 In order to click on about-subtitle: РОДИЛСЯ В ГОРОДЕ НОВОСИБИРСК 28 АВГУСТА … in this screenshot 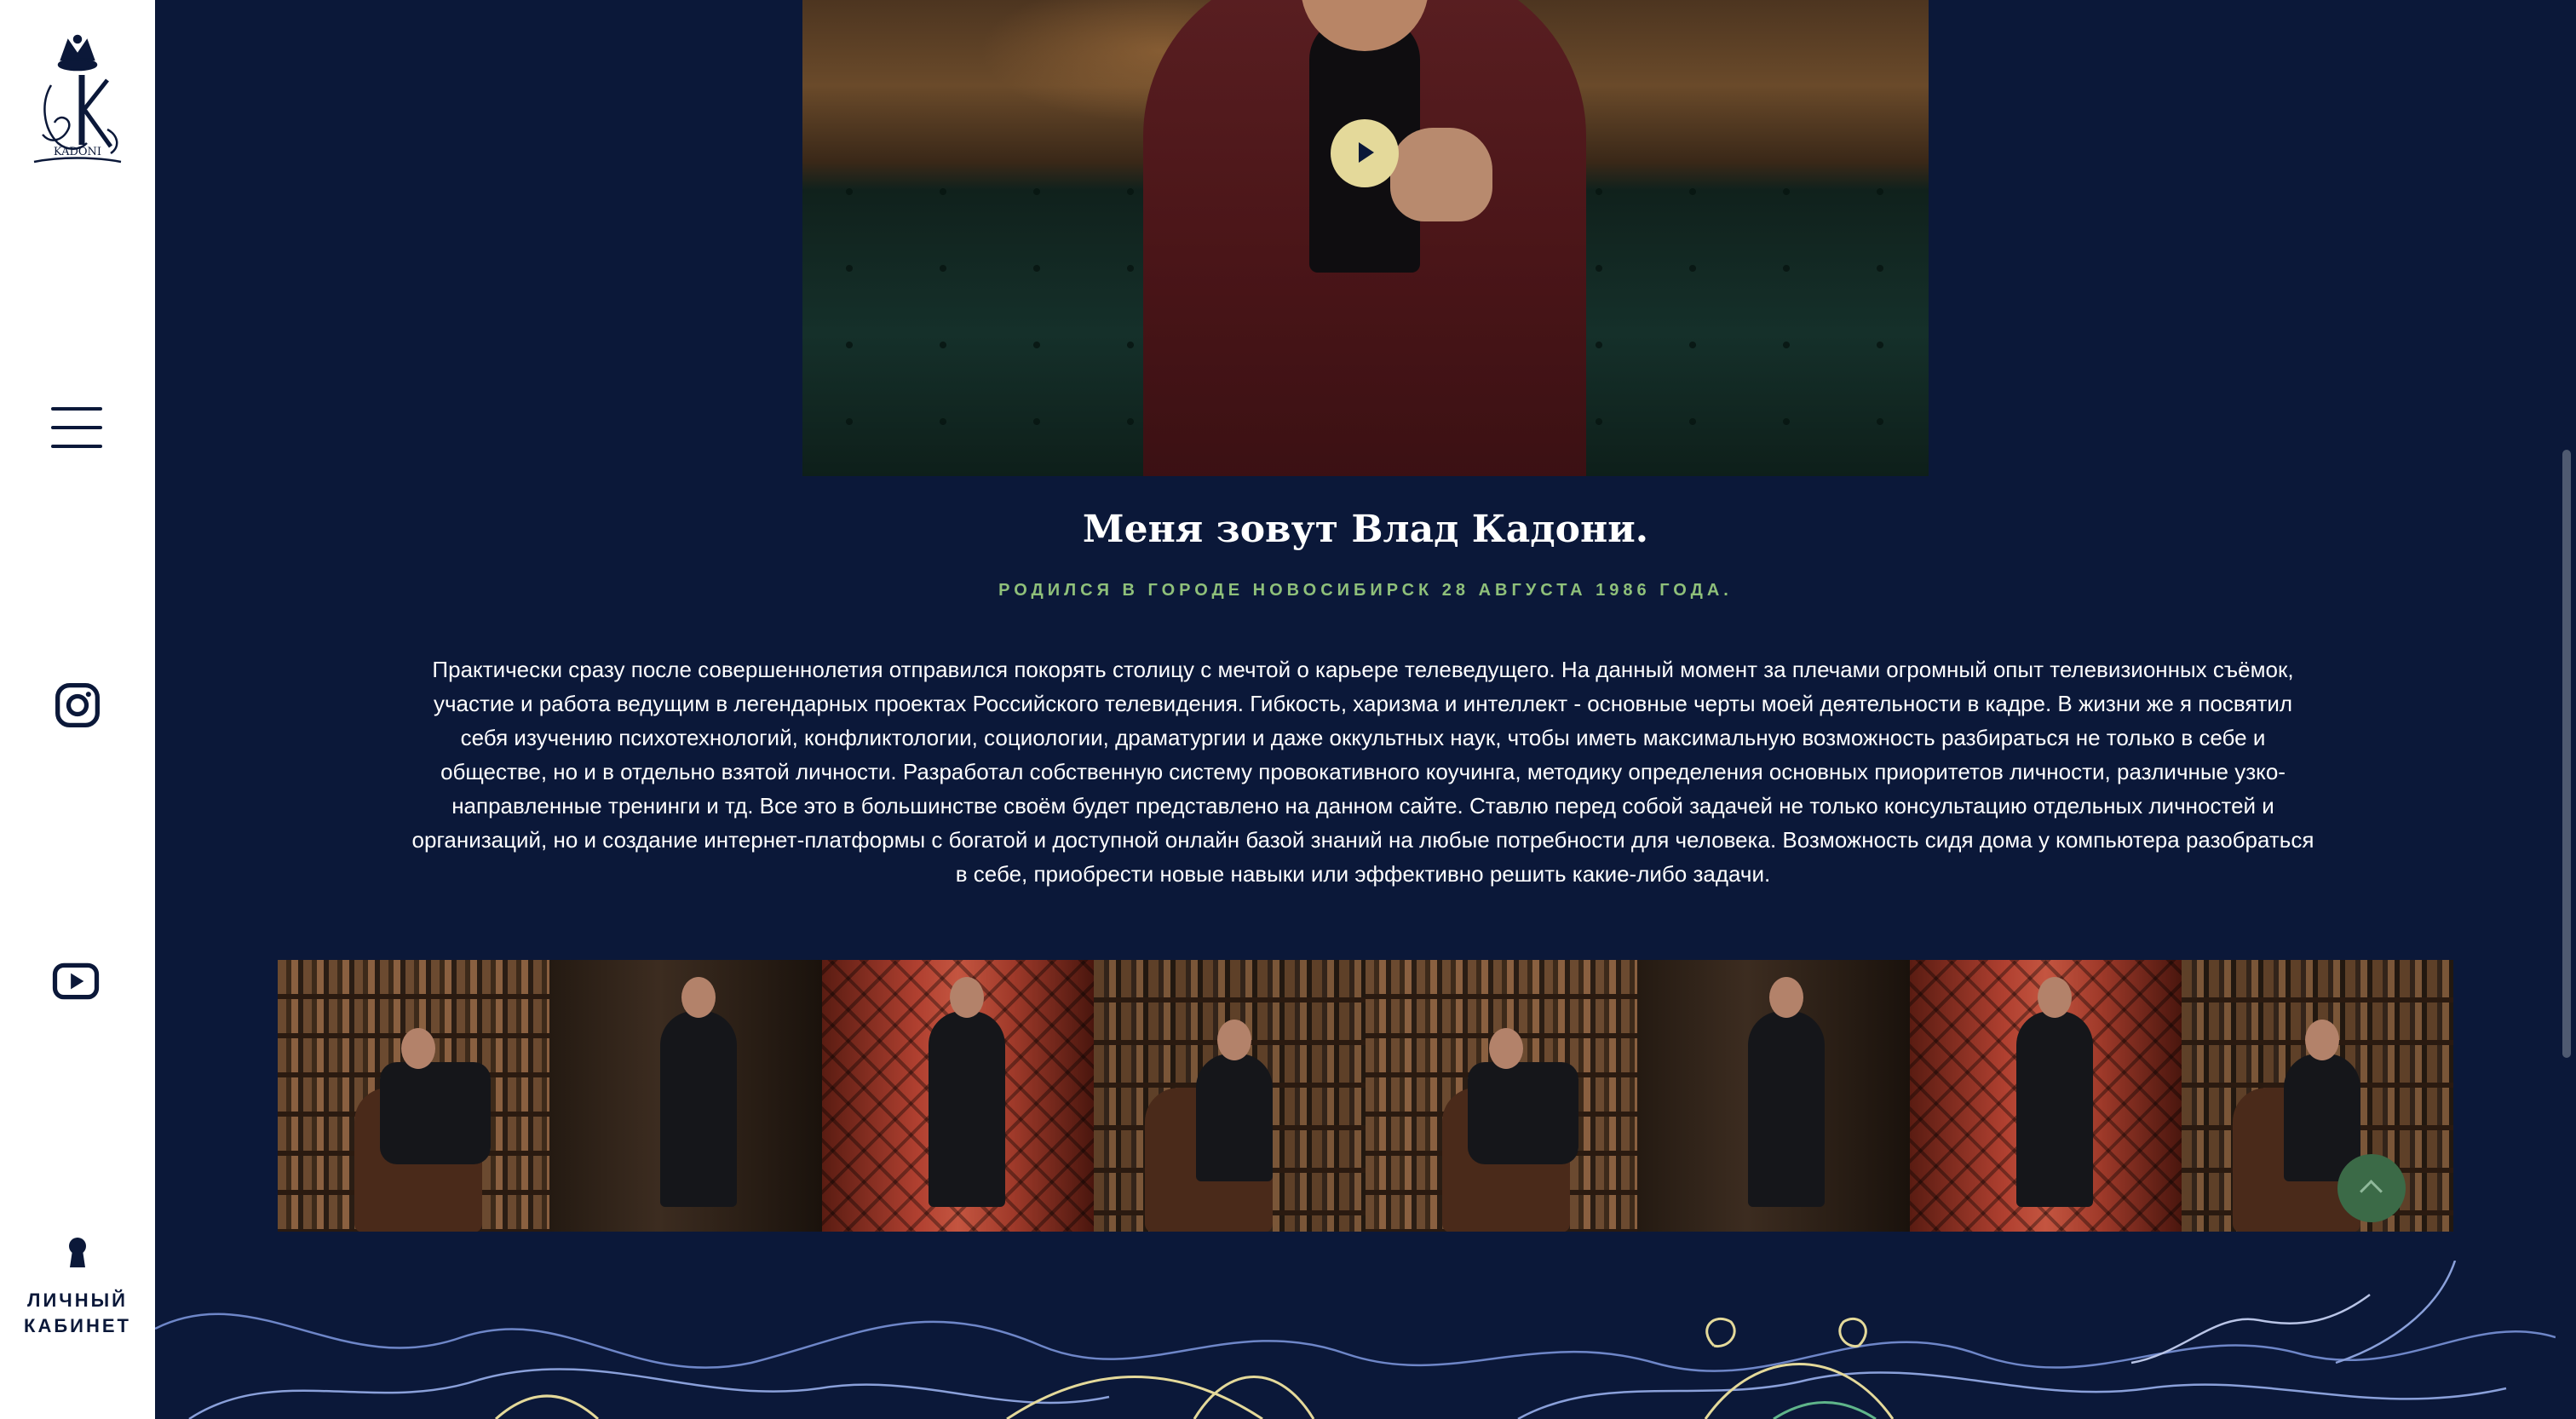, I will do `click(1366, 591)`.